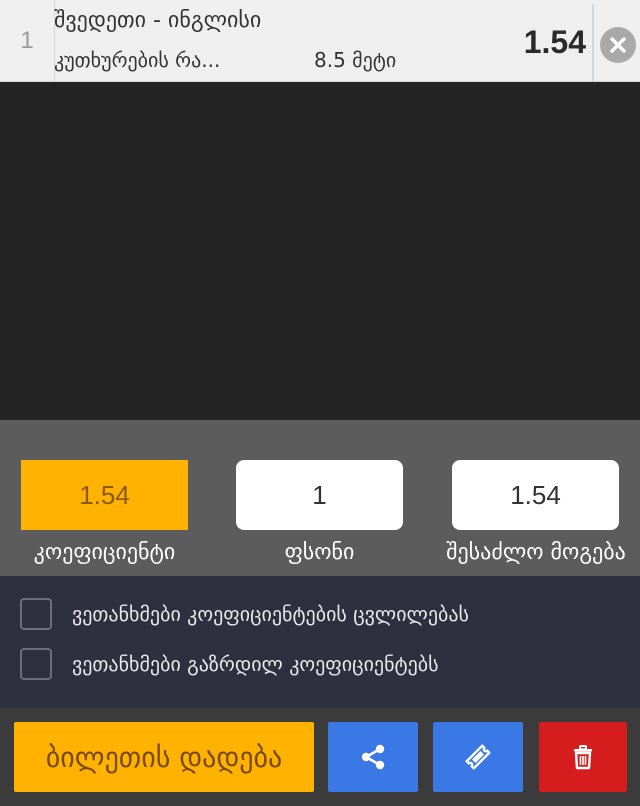  I want to click on bet-separator, so click(593, 43).